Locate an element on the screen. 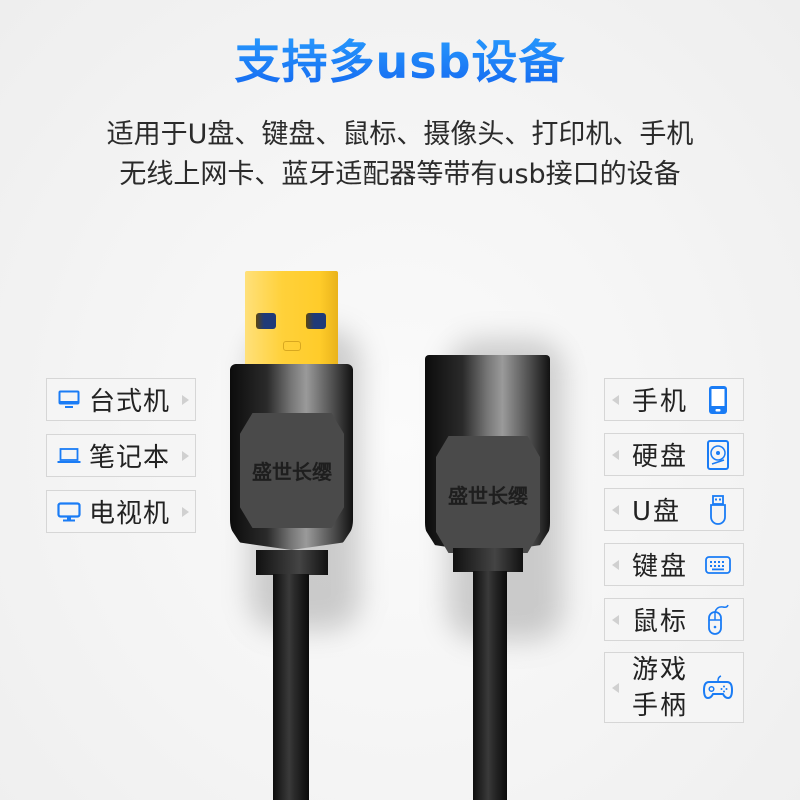  female-strain-relief is located at coordinates (488, 560).